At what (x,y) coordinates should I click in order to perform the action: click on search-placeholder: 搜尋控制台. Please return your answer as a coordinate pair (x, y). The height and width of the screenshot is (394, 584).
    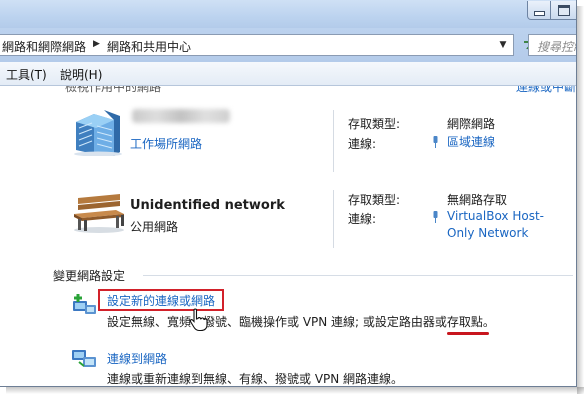
    Looking at the image, I should click on (556, 47).